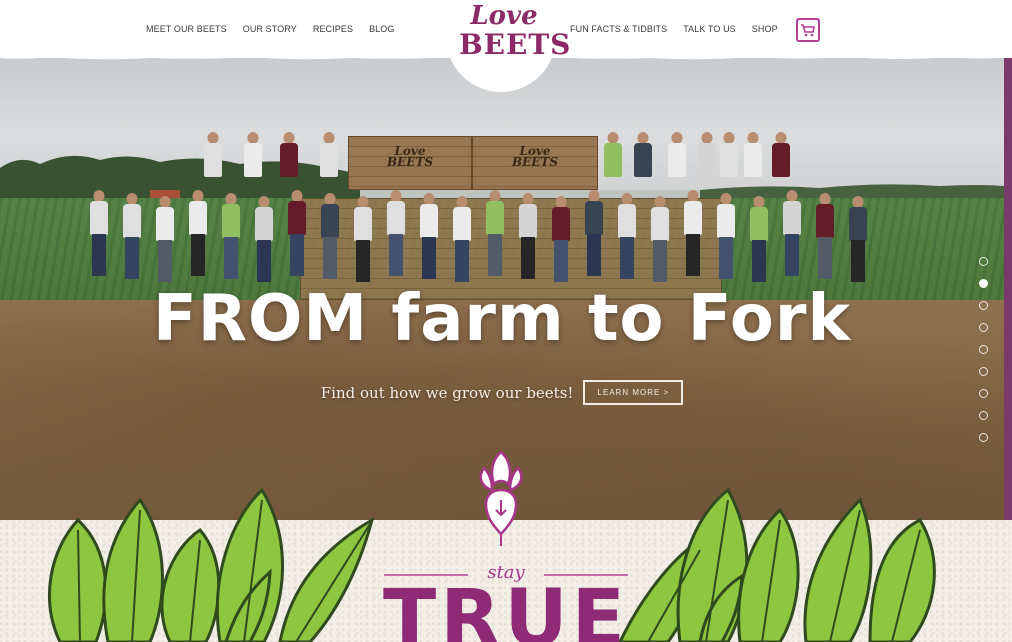 The width and height of the screenshot is (1012, 642). Describe the element at coordinates (618, 29) in the screenshot. I see `nav-item-fun-facts: FUN FACTS & TIDBITS` at that location.